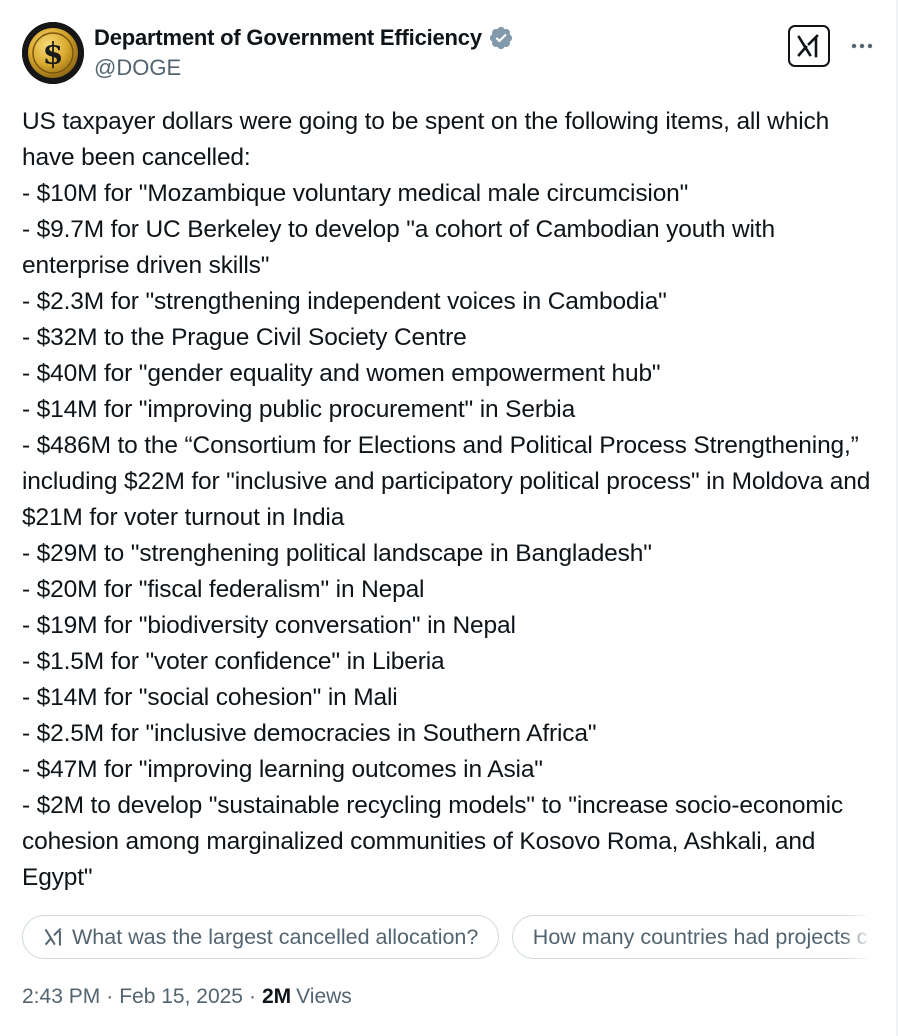  Describe the element at coordinates (862, 46) in the screenshot. I see `more-horizontal-icon` at that location.